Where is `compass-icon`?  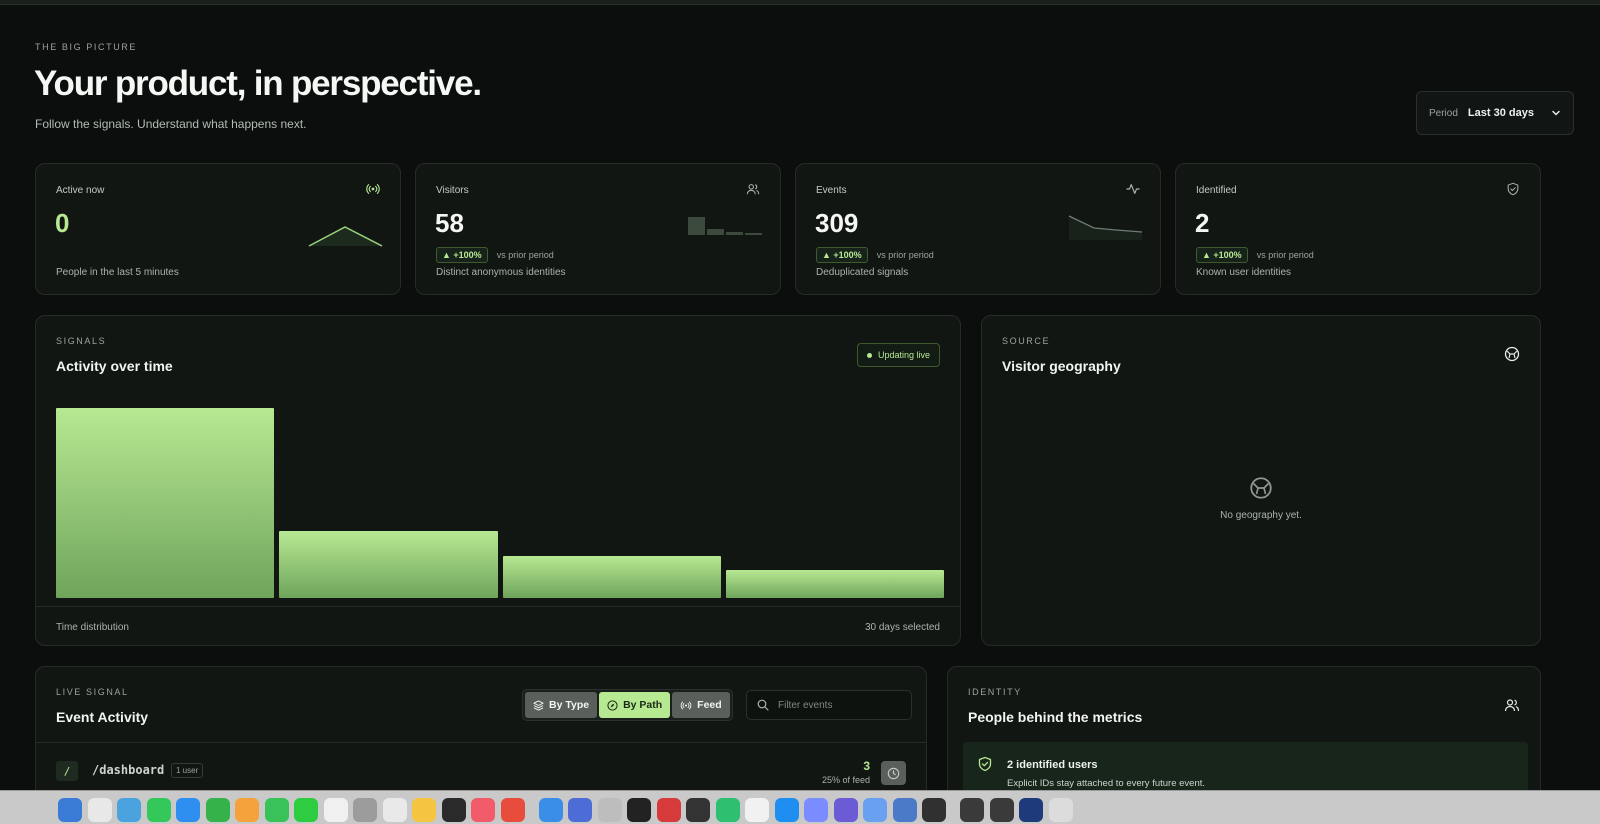
compass-icon is located at coordinates (612, 705).